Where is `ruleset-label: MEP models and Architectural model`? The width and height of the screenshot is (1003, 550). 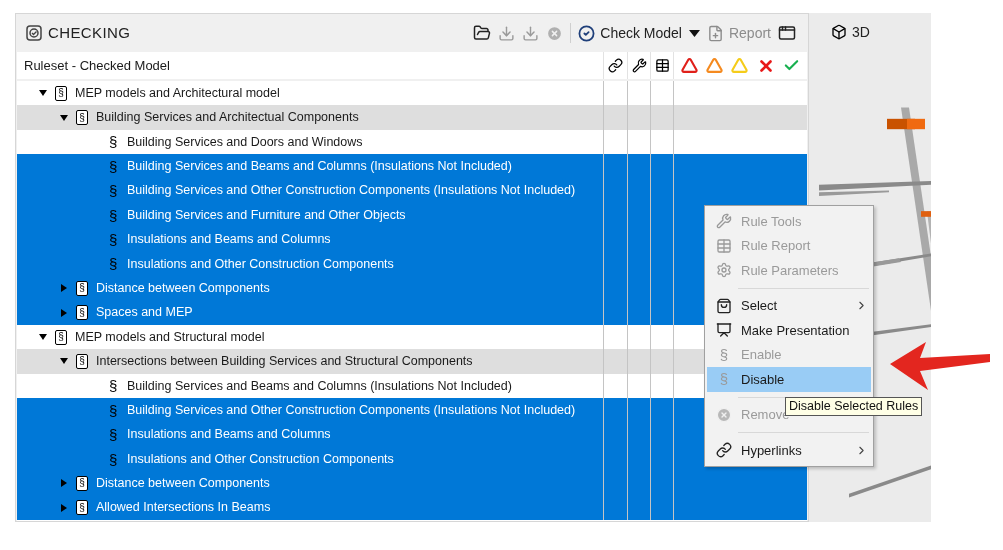 ruleset-label: MEP models and Architectural model is located at coordinates (177, 93).